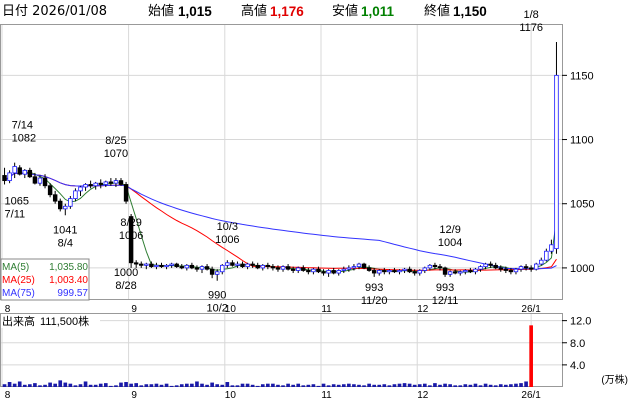 Image resolution: width=632 pixels, height=400 pixels. I want to click on volume-month-label: 12, so click(423, 395).